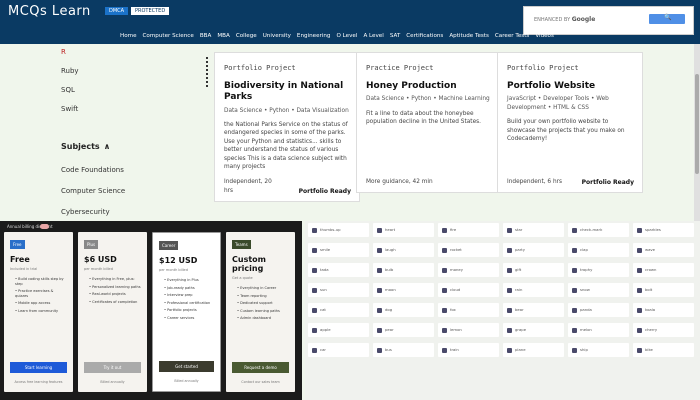 Image resolution: width=700 pixels, height=400 pixels. Describe the element at coordinates (533, 230) in the screenshot. I see `emoji-tile: star` at that location.